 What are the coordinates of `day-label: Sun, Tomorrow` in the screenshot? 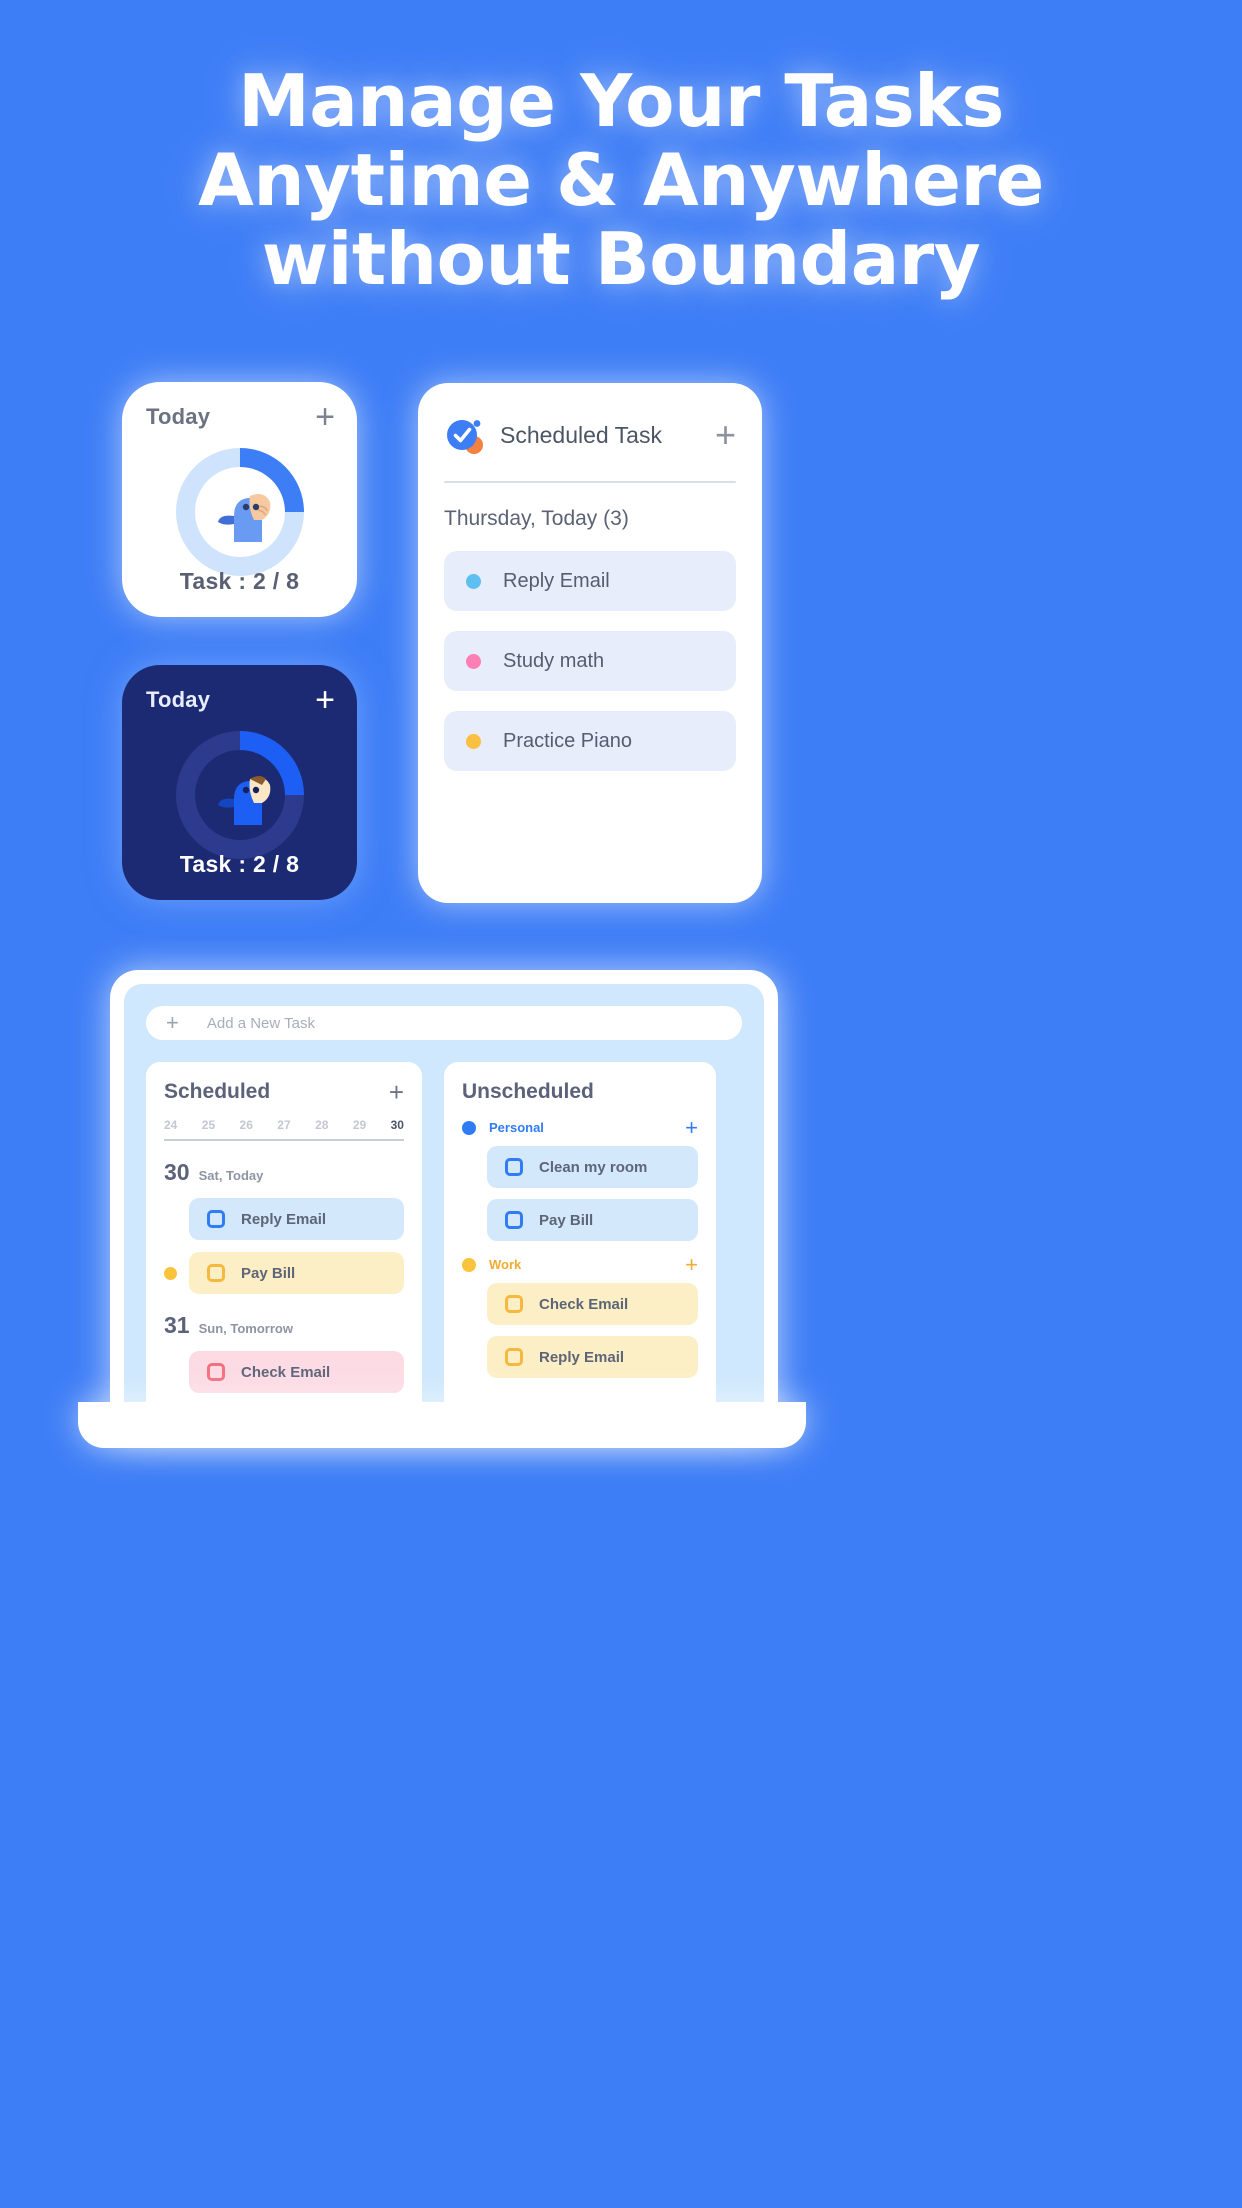 It's located at (245, 1328).